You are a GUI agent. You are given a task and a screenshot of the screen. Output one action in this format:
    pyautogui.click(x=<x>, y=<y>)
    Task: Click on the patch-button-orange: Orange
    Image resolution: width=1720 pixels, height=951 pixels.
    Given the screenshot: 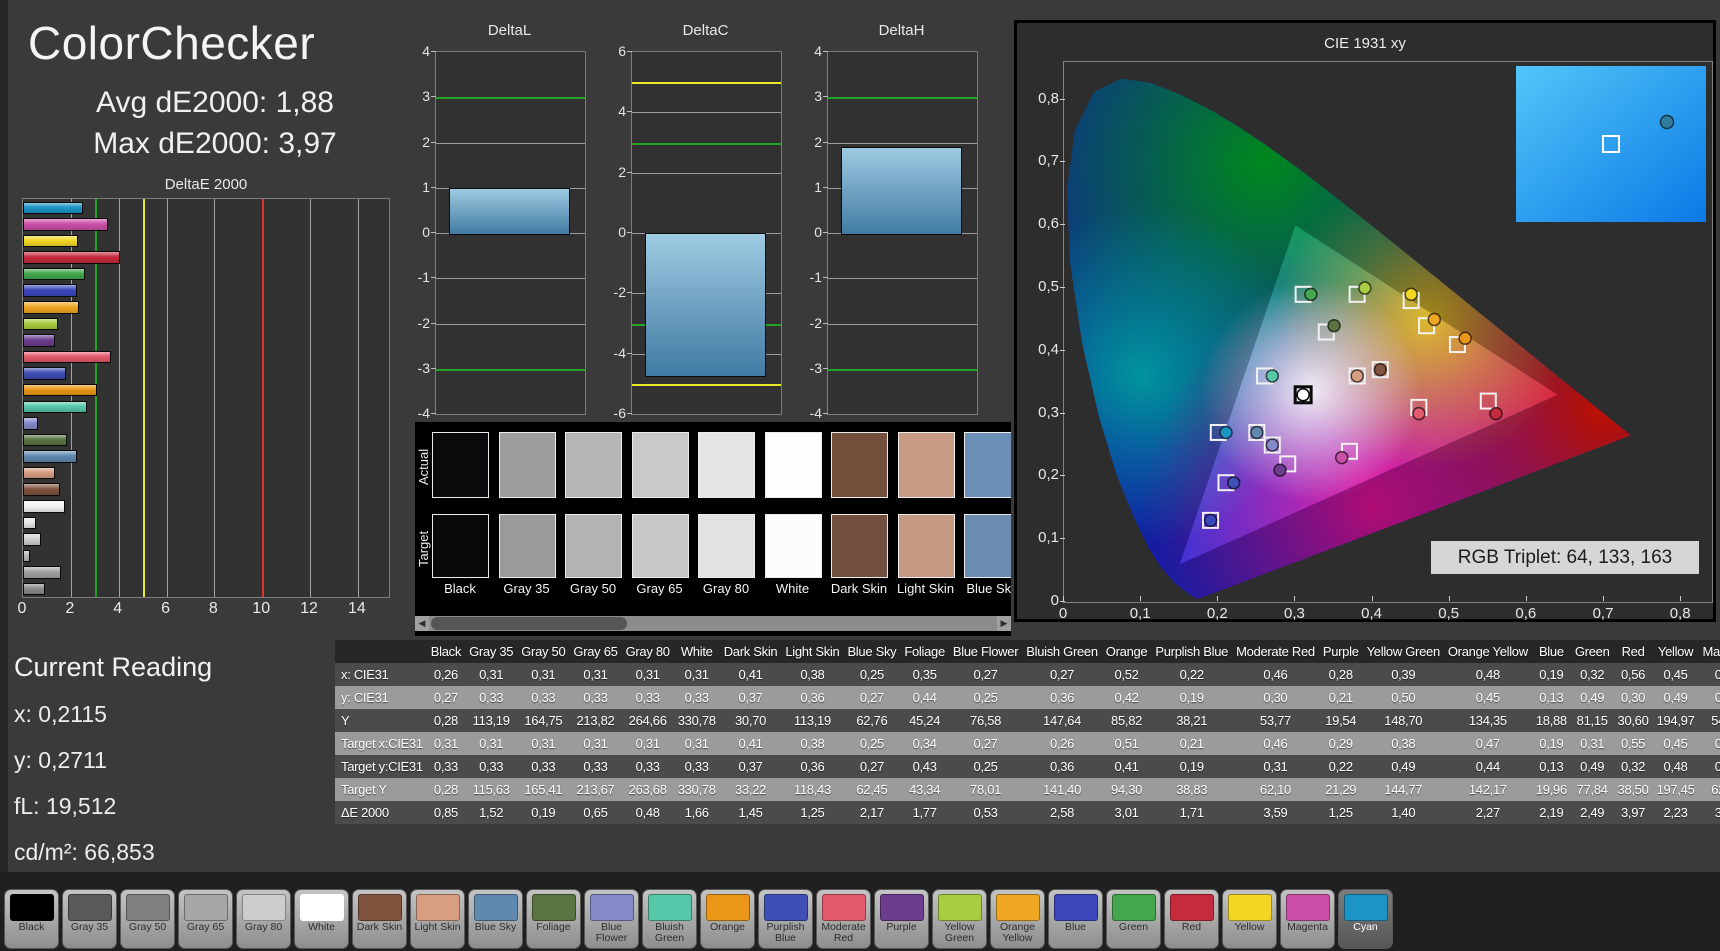 What is the action you would take?
    pyautogui.click(x=727, y=919)
    